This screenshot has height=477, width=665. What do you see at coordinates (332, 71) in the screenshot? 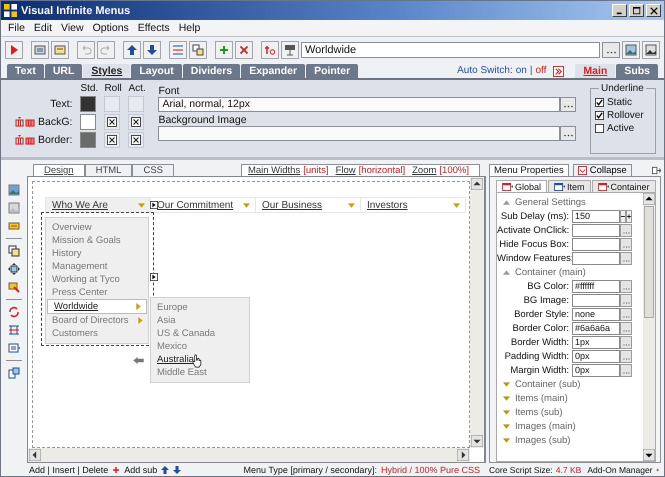
I see `style-tab: Pointer` at bounding box center [332, 71].